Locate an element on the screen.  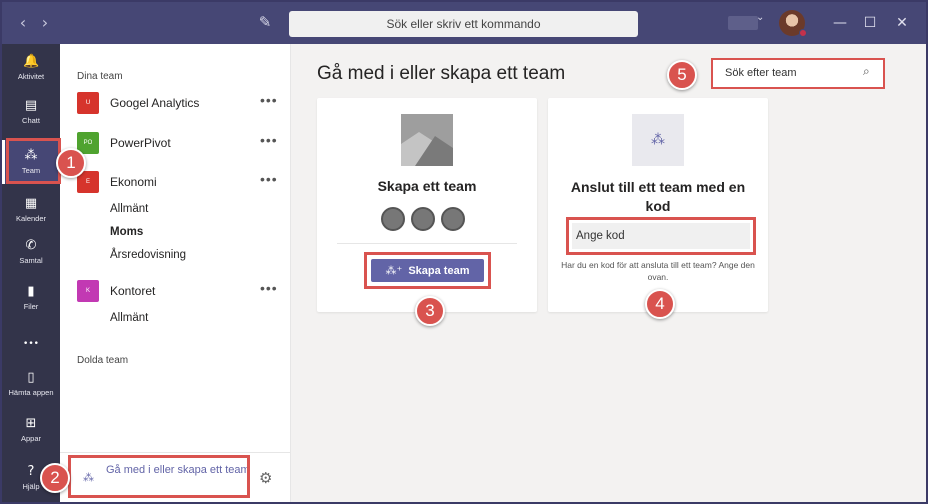
rail-item-calls: ✆ Samtal is located at coordinates (31, 260).